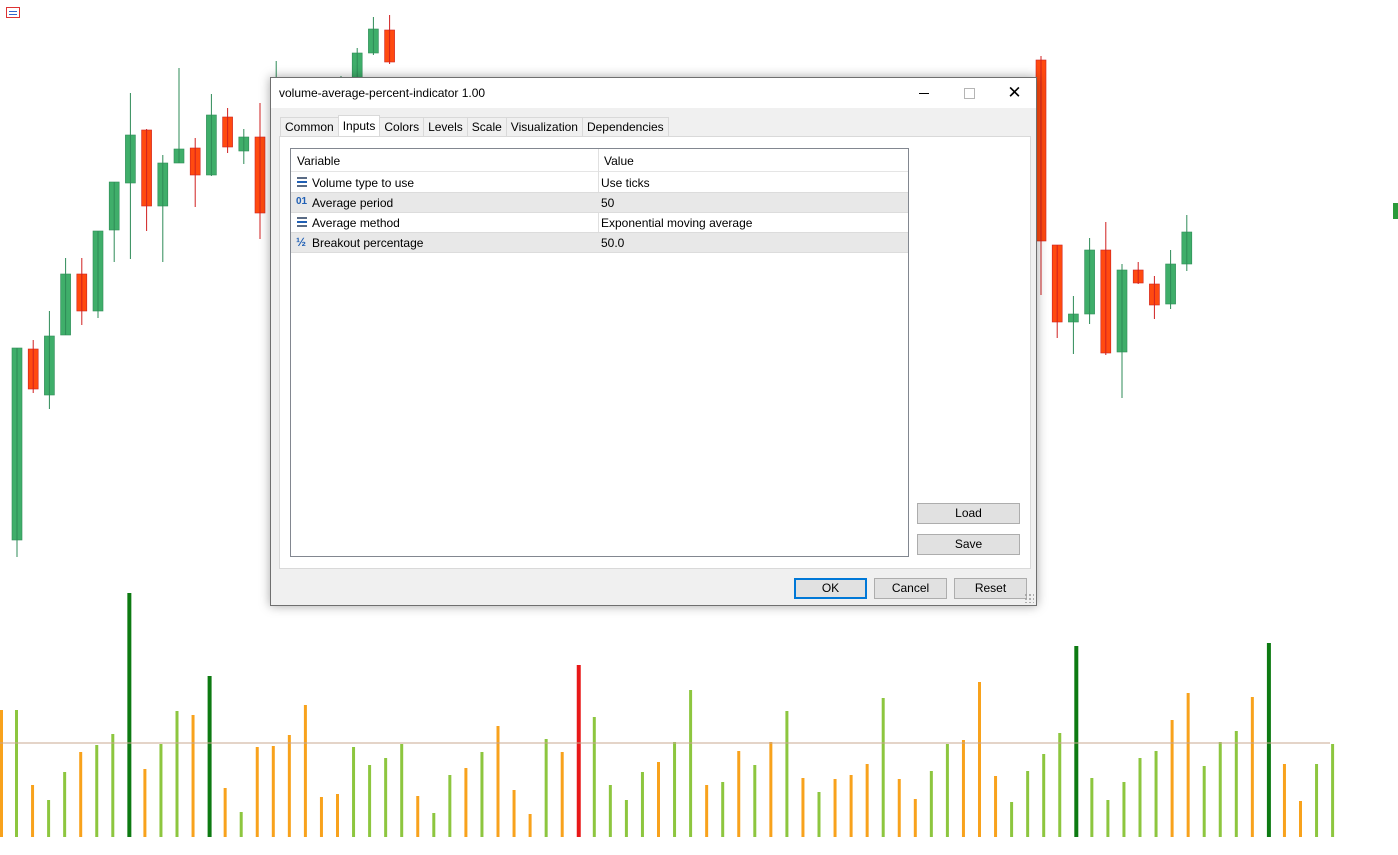 This screenshot has height=855, width=1398. I want to click on double-icon: ½, so click(301, 242).